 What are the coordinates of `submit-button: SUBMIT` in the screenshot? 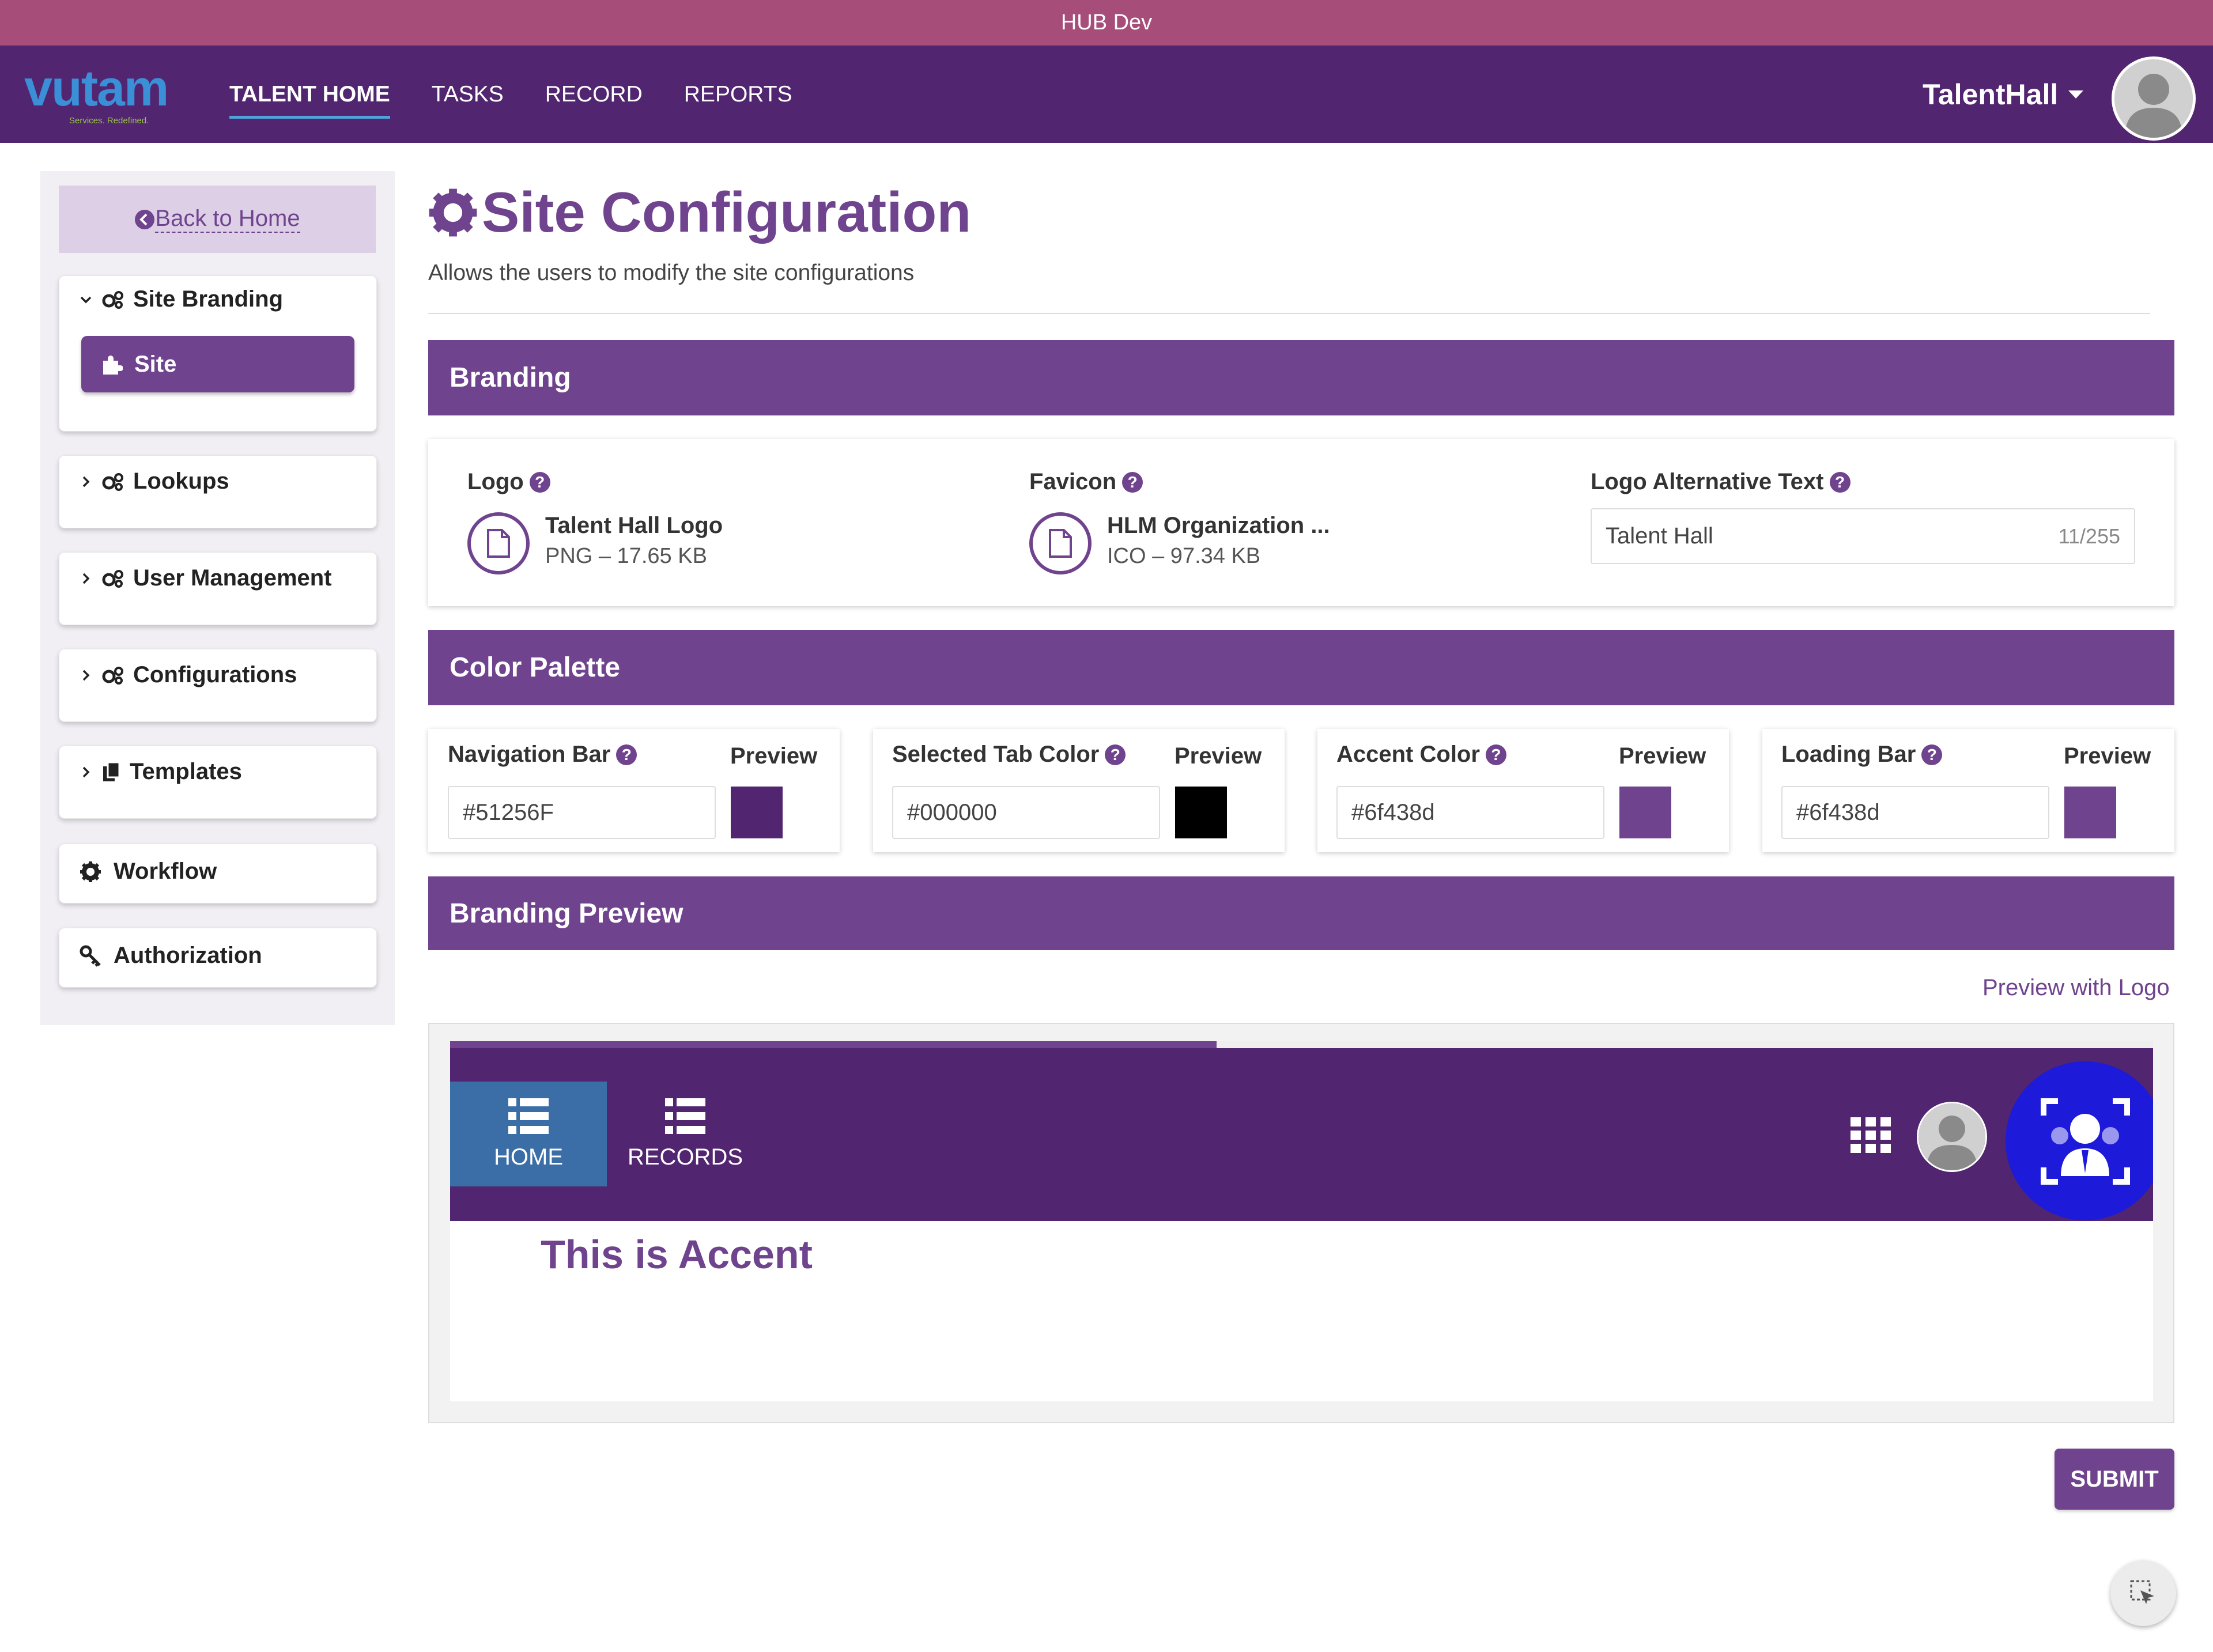 It's located at (2114, 1480).